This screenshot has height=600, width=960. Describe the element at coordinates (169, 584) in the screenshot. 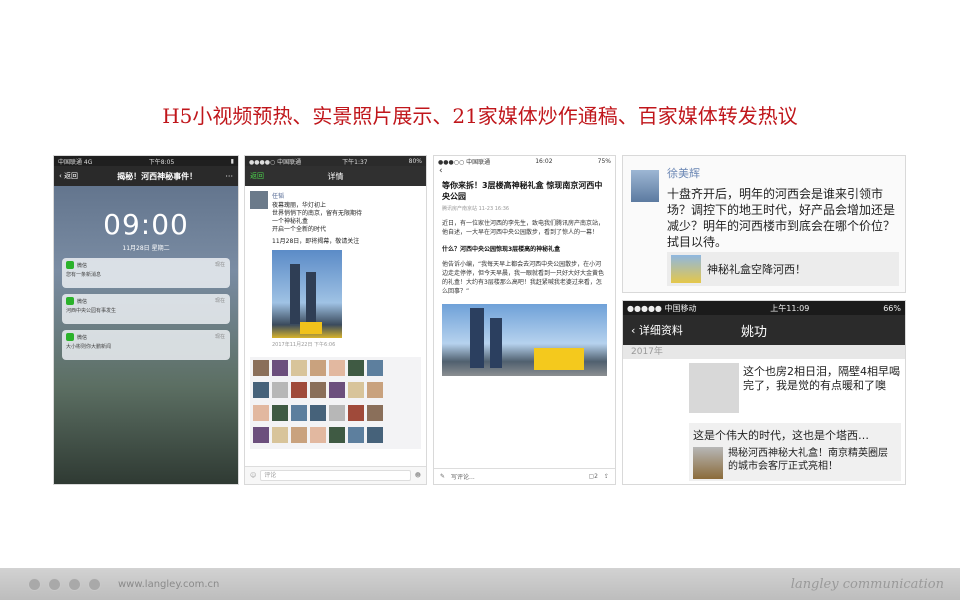

I see `footer-url: www.langley.com.cn` at that location.